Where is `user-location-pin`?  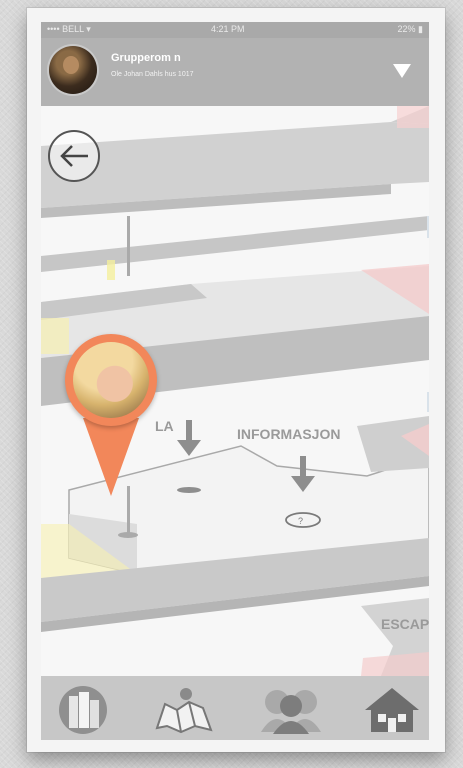
user-location-pin is located at coordinates (114, 415).